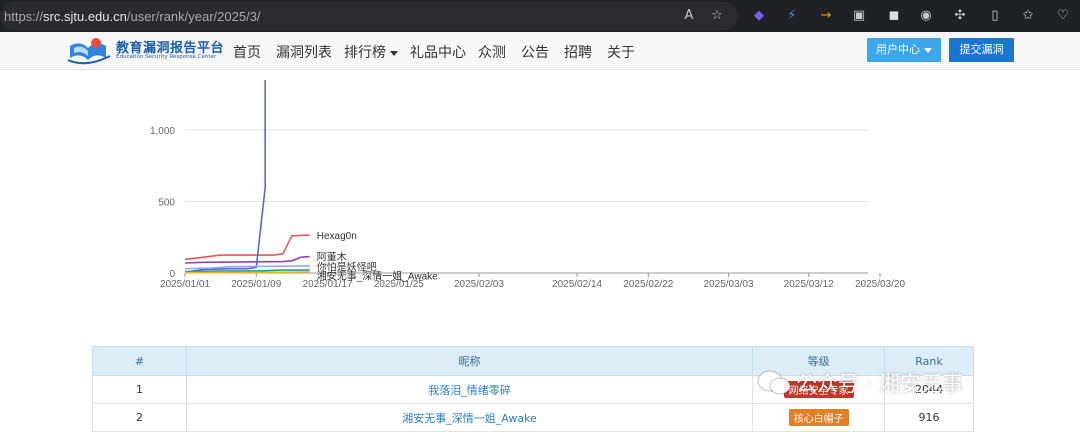 This screenshot has width=1080, height=432. What do you see at coordinates (371, 52) in the screenshot?
I see `nav-ranking: 排行榜` at bounding box center [371, 52].